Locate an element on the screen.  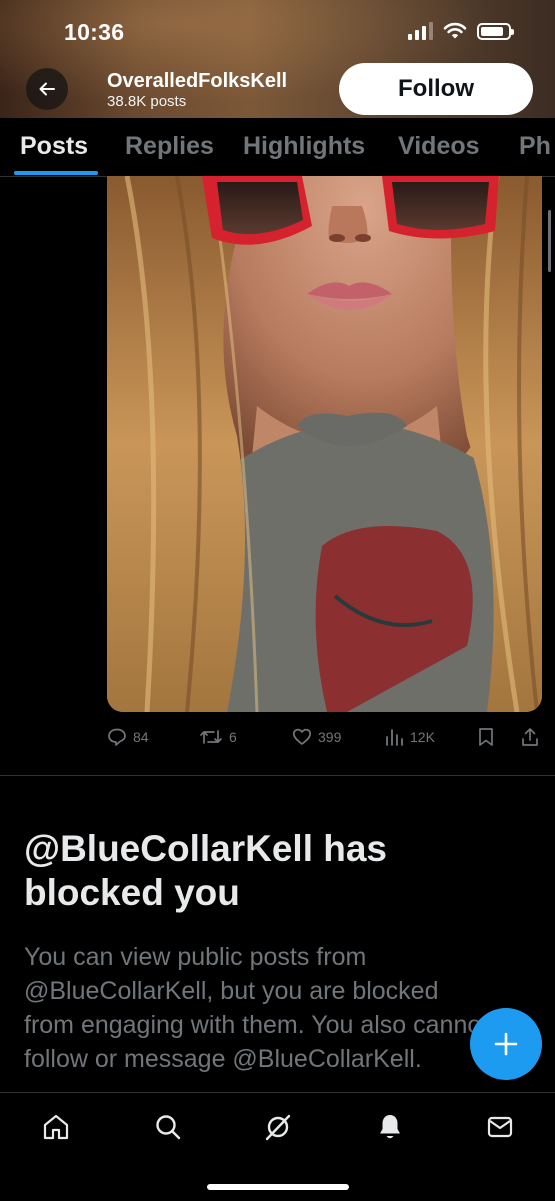
profile-tabs: Posts Replies Highlights Videos Ph is located at coordinates (277, 147).